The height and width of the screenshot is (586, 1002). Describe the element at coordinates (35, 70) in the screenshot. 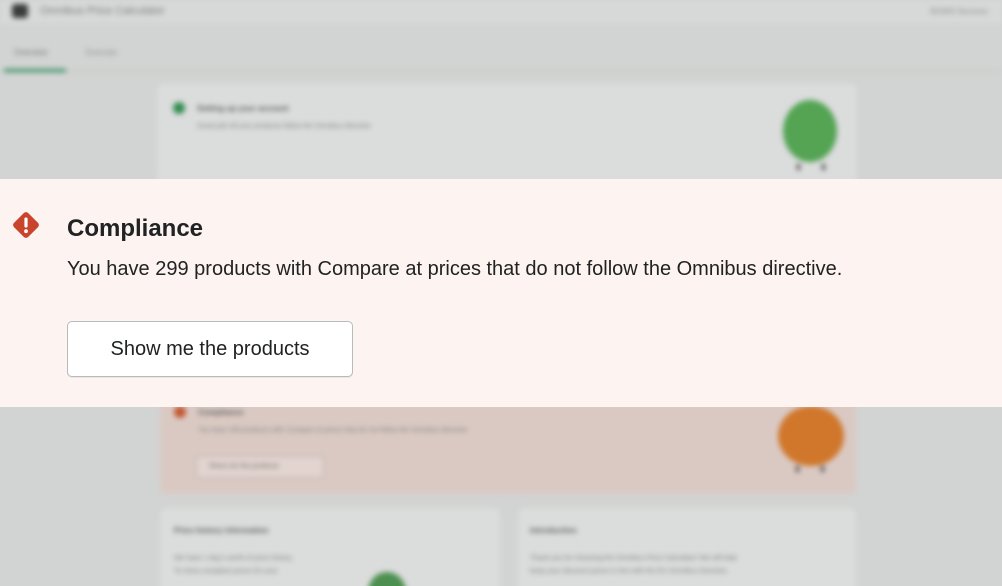

I see `tab-overview-underline` at that location.